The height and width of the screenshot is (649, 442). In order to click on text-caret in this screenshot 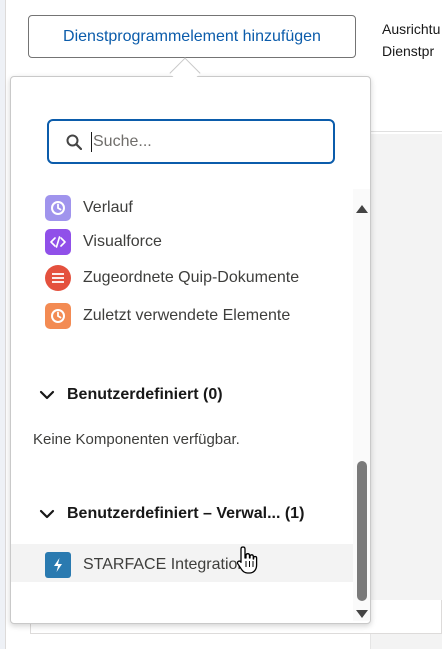, I will do `click(91, 141)`.